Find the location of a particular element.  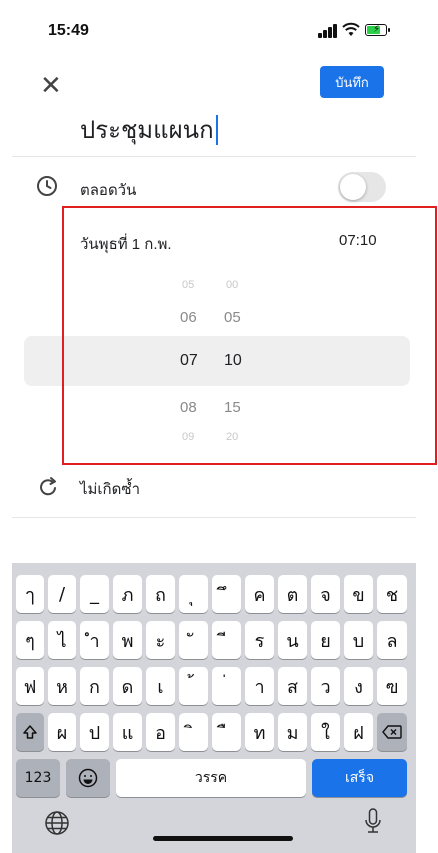

backspace-key is located at coordinates (392, 732).